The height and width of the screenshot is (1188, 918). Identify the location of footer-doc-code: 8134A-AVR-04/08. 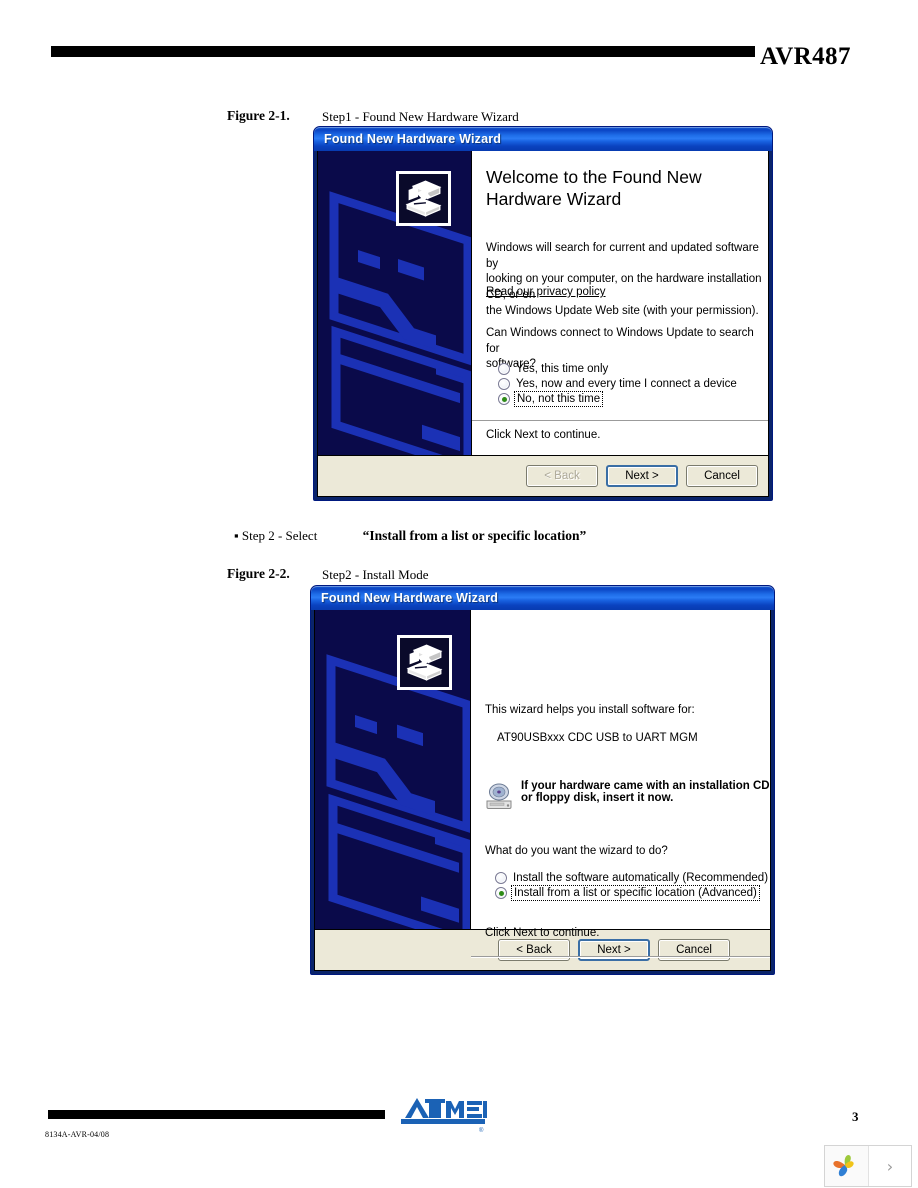
(77, 1134).